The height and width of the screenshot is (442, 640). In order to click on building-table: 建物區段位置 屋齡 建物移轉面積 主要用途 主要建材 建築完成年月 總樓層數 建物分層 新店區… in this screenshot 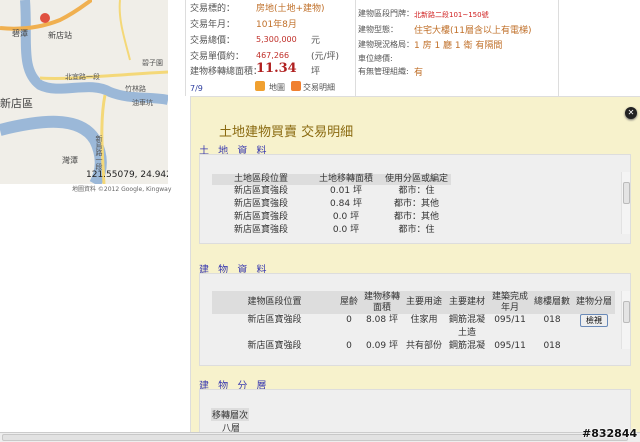, I will do `click(414, 322)`.